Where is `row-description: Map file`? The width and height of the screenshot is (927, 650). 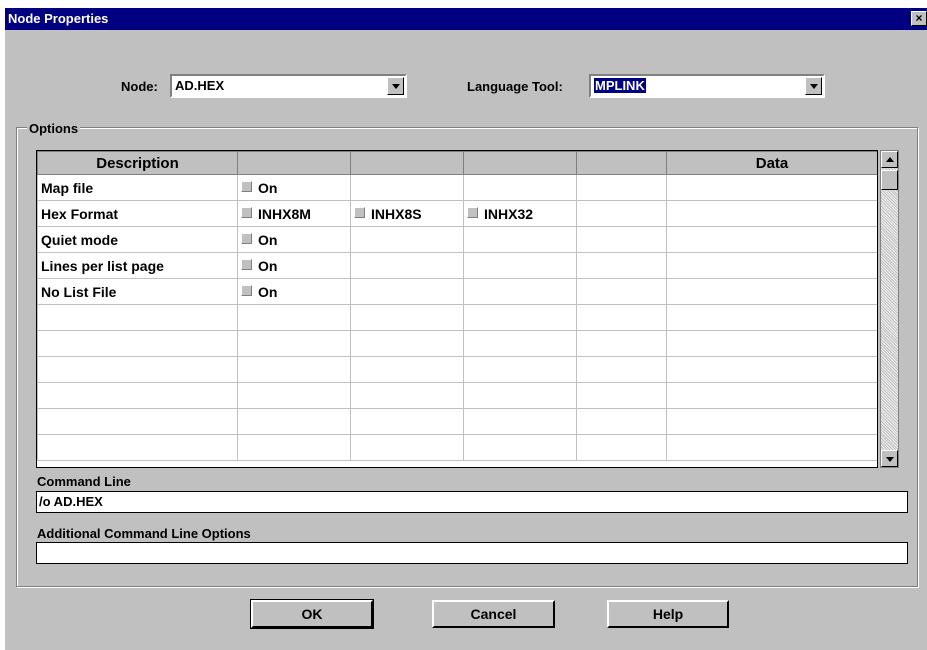 row-description: Map file is located at coordinates (137, 187).